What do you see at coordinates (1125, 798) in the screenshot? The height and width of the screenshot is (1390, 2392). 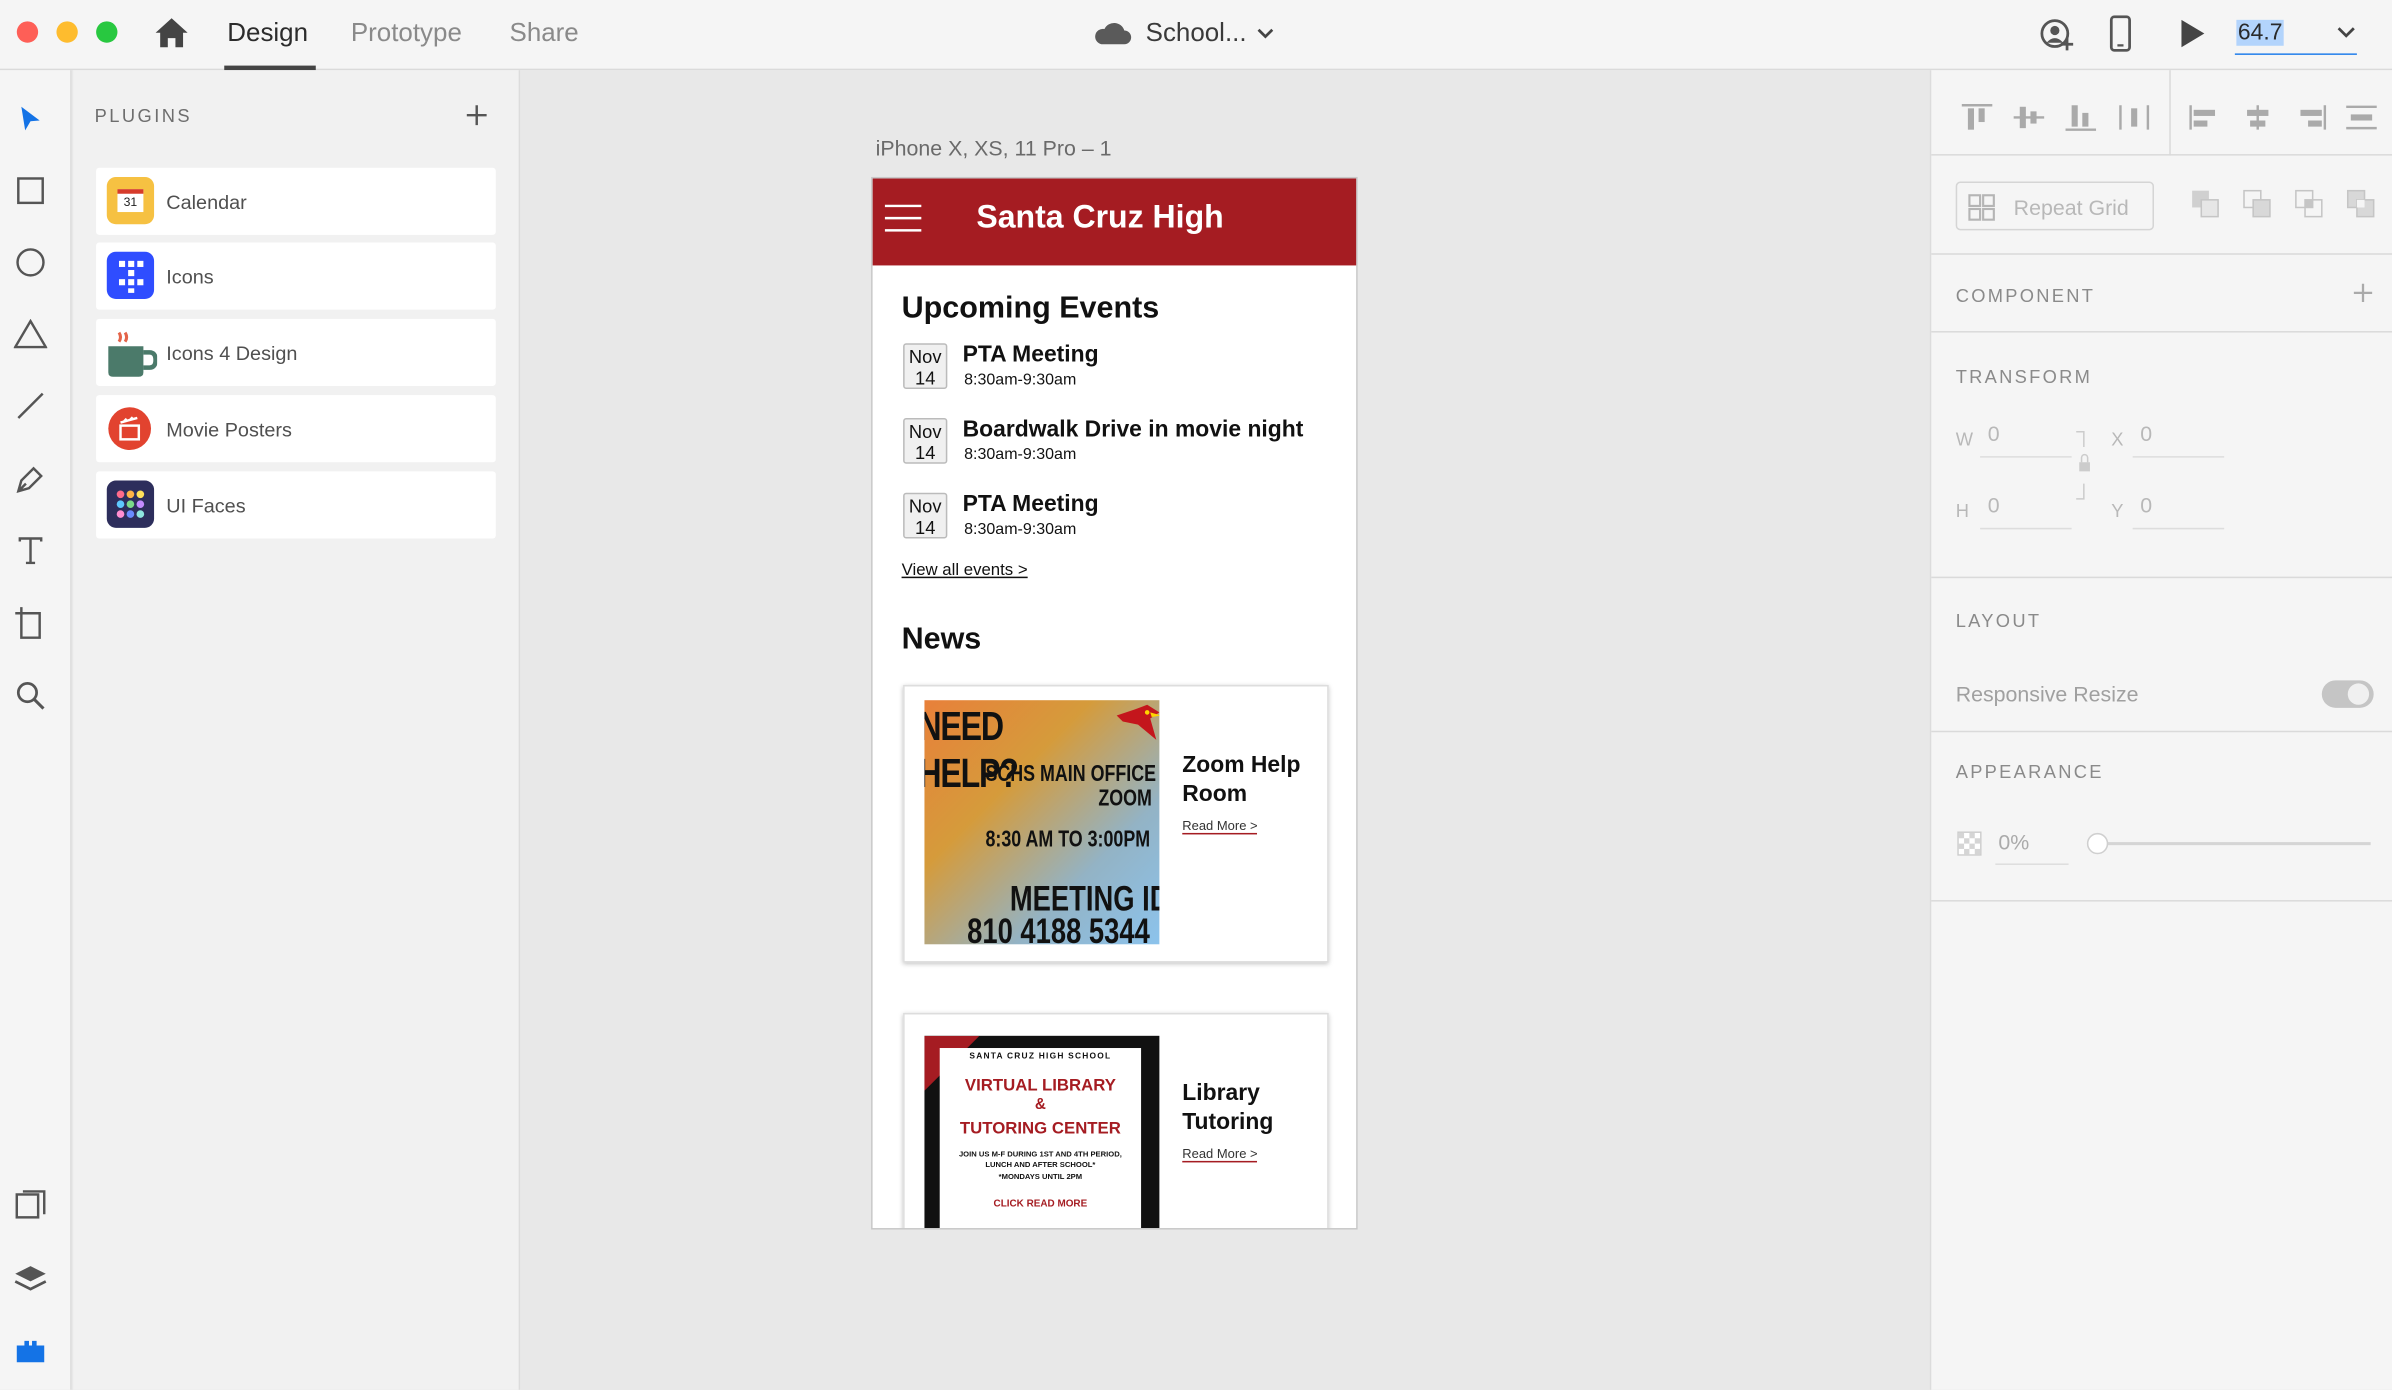 I see `poster-text: ZOOM` at bounding box center [1125, 798].